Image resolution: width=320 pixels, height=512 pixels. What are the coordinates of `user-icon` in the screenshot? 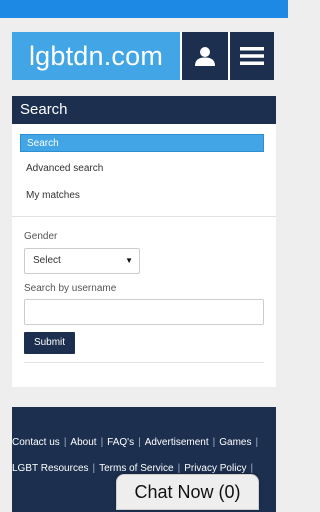 It's located at (205, 56).